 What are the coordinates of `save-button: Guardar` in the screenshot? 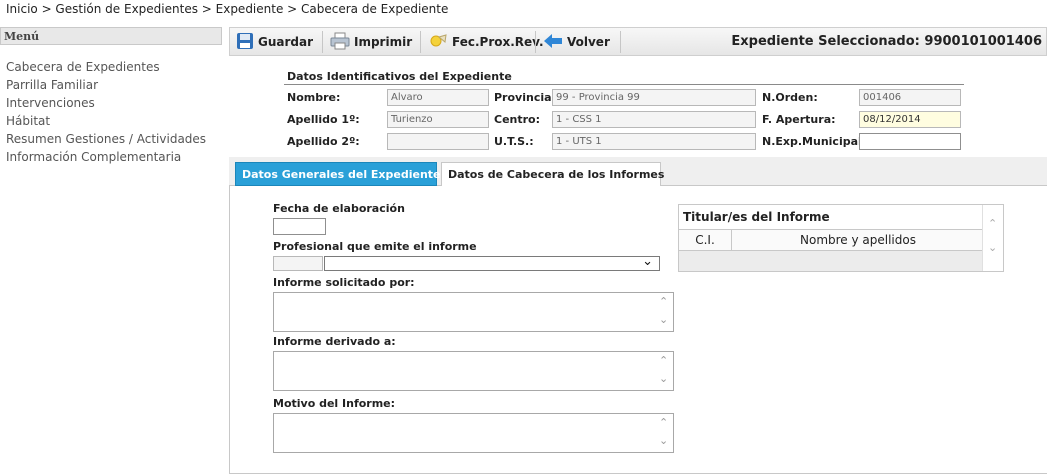 It's located at (274, 42).